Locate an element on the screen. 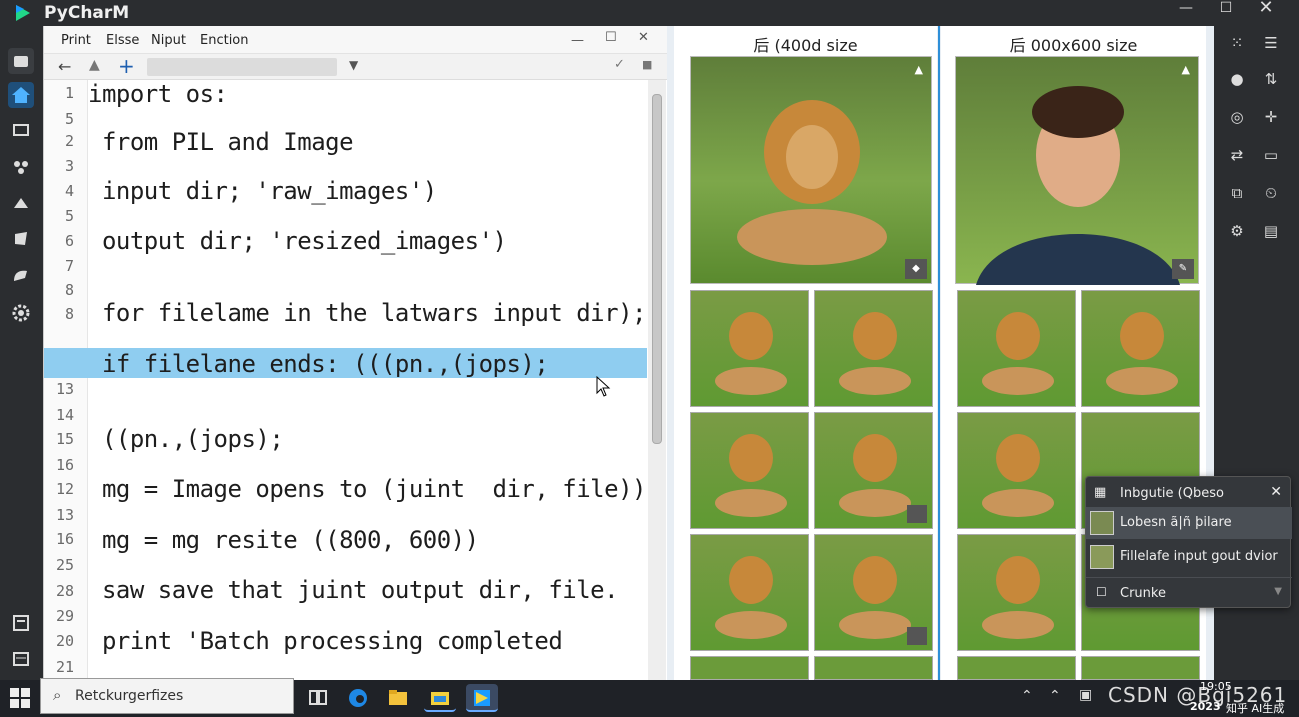 Image resolution: width=1299 pixels, height=717 pixels. ai-watermark: 知乎 AI生成 is located at coordinates (1255, 708).